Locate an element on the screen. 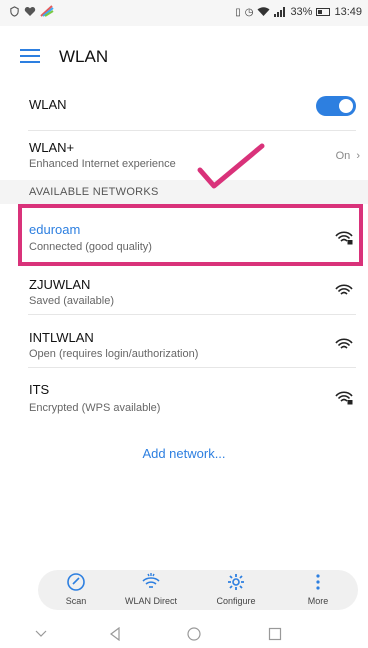 The height and width of the screenshot is (648, 368). scan-button: Scan is located at coordinates (76, 590).